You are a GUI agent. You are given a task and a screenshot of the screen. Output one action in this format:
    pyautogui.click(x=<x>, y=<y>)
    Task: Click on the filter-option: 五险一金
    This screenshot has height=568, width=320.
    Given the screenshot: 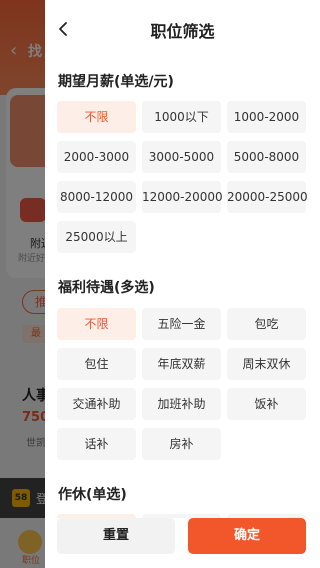 What is the action you would take?
    pyautogui.click(x=181, y=324)
    